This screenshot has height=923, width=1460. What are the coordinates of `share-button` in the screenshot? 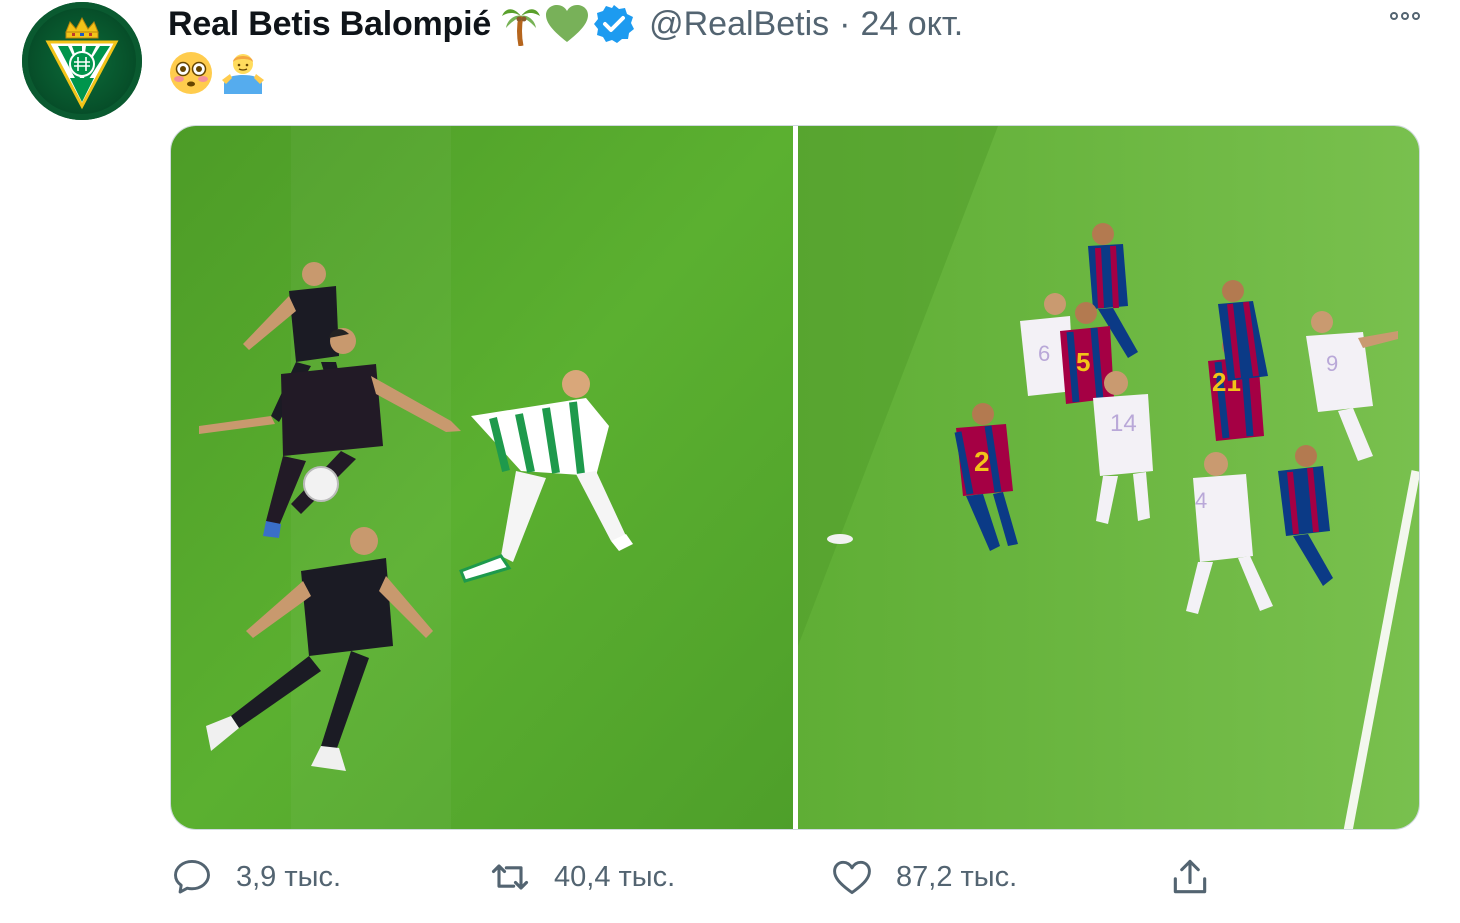 It's located at (1190, 877).